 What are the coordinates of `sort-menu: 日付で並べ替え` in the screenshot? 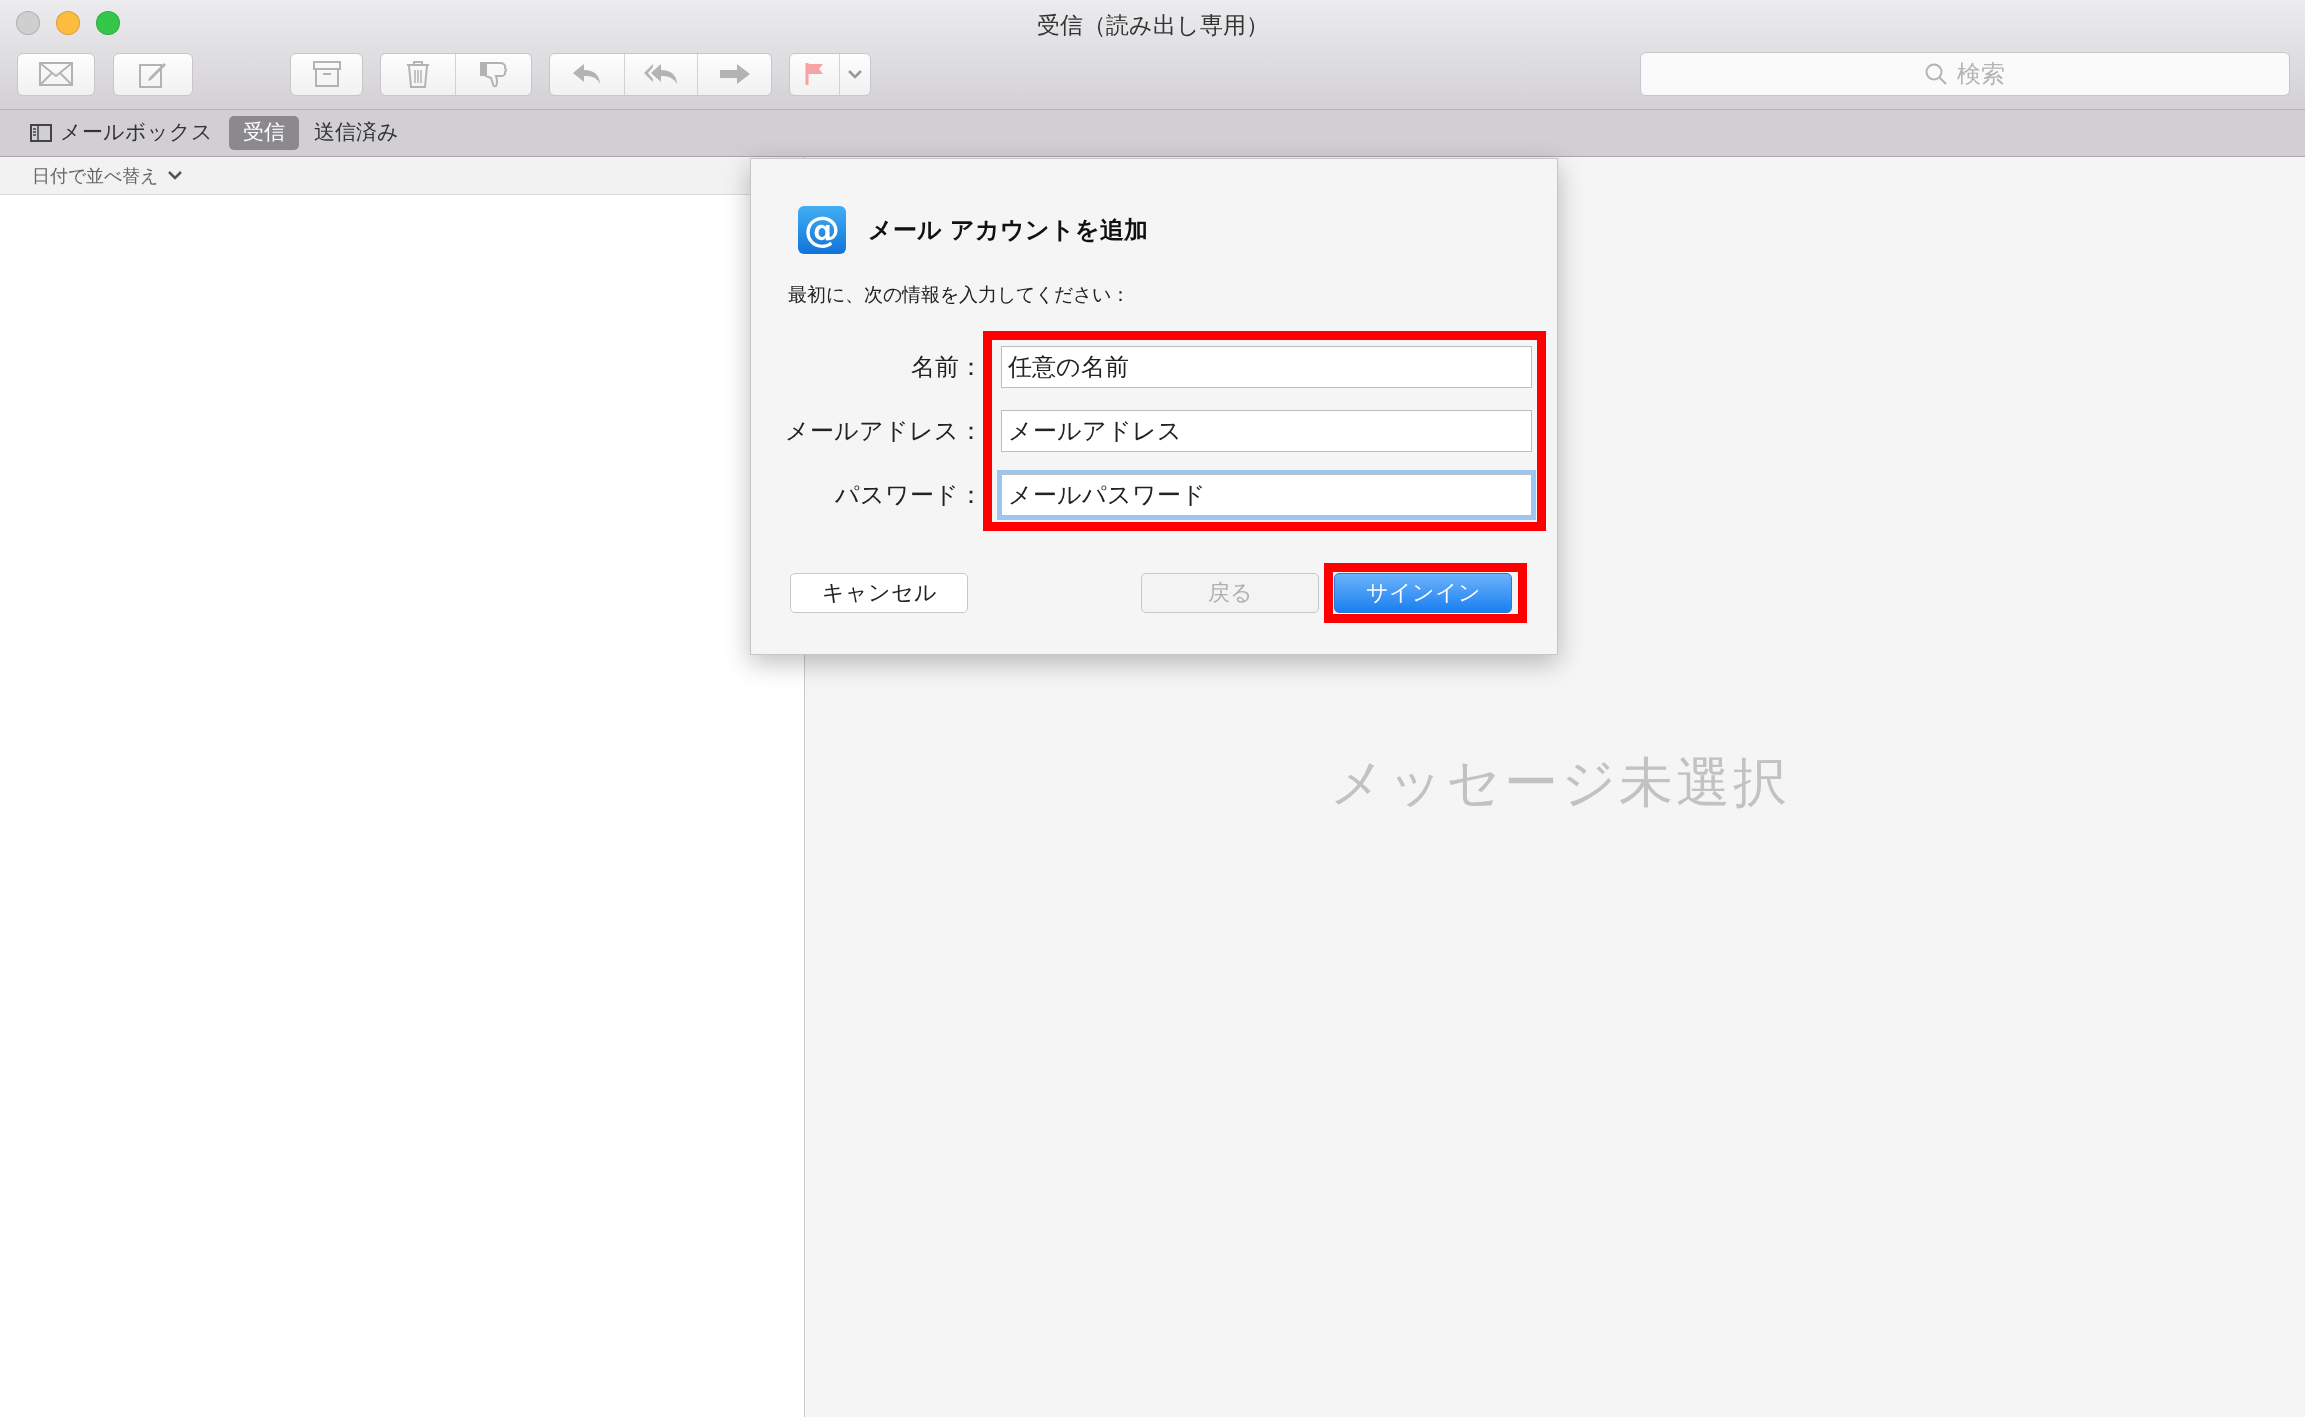 It's located at (402, 176).